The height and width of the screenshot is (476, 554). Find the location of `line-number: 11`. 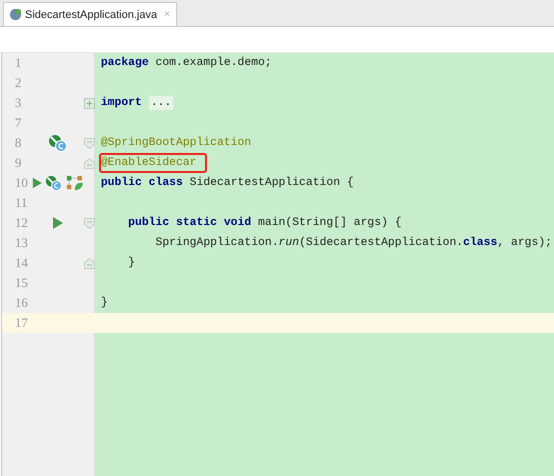

line-number: 11 is located at coordinates (21, 203).